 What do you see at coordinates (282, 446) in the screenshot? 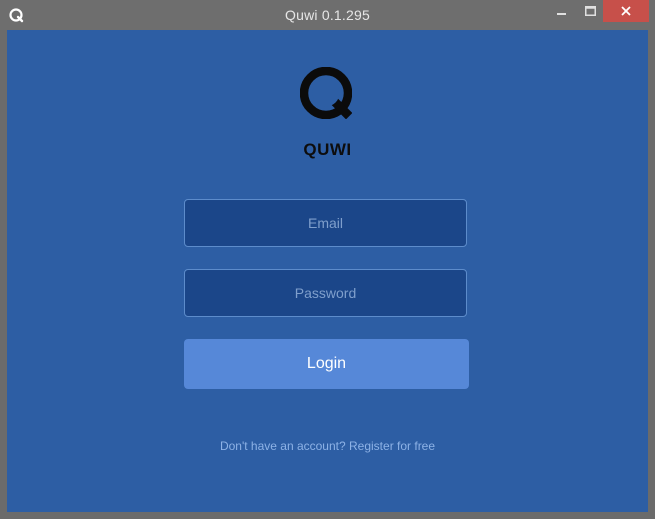
I see `register-prompt-text: Don't have an account?` at bounding box center [282, 446].